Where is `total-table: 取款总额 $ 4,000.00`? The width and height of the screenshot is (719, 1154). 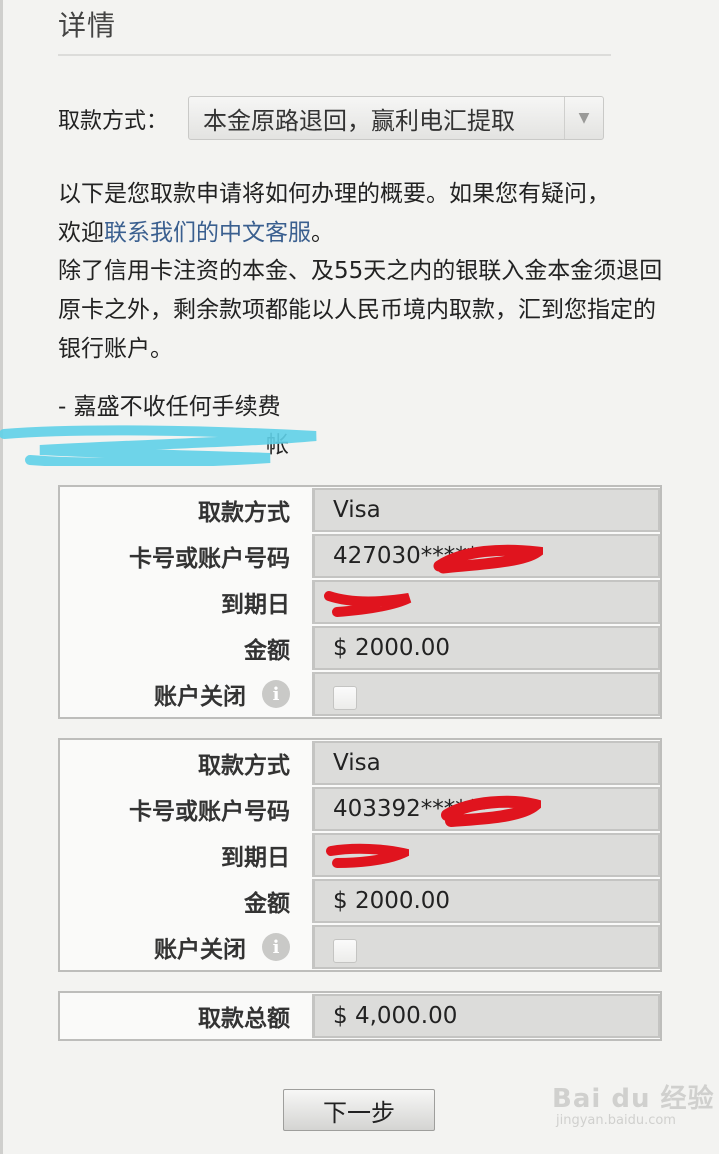 total-table: 取款总额 $ 4,000.00 is located at coordinates (360, 1016).